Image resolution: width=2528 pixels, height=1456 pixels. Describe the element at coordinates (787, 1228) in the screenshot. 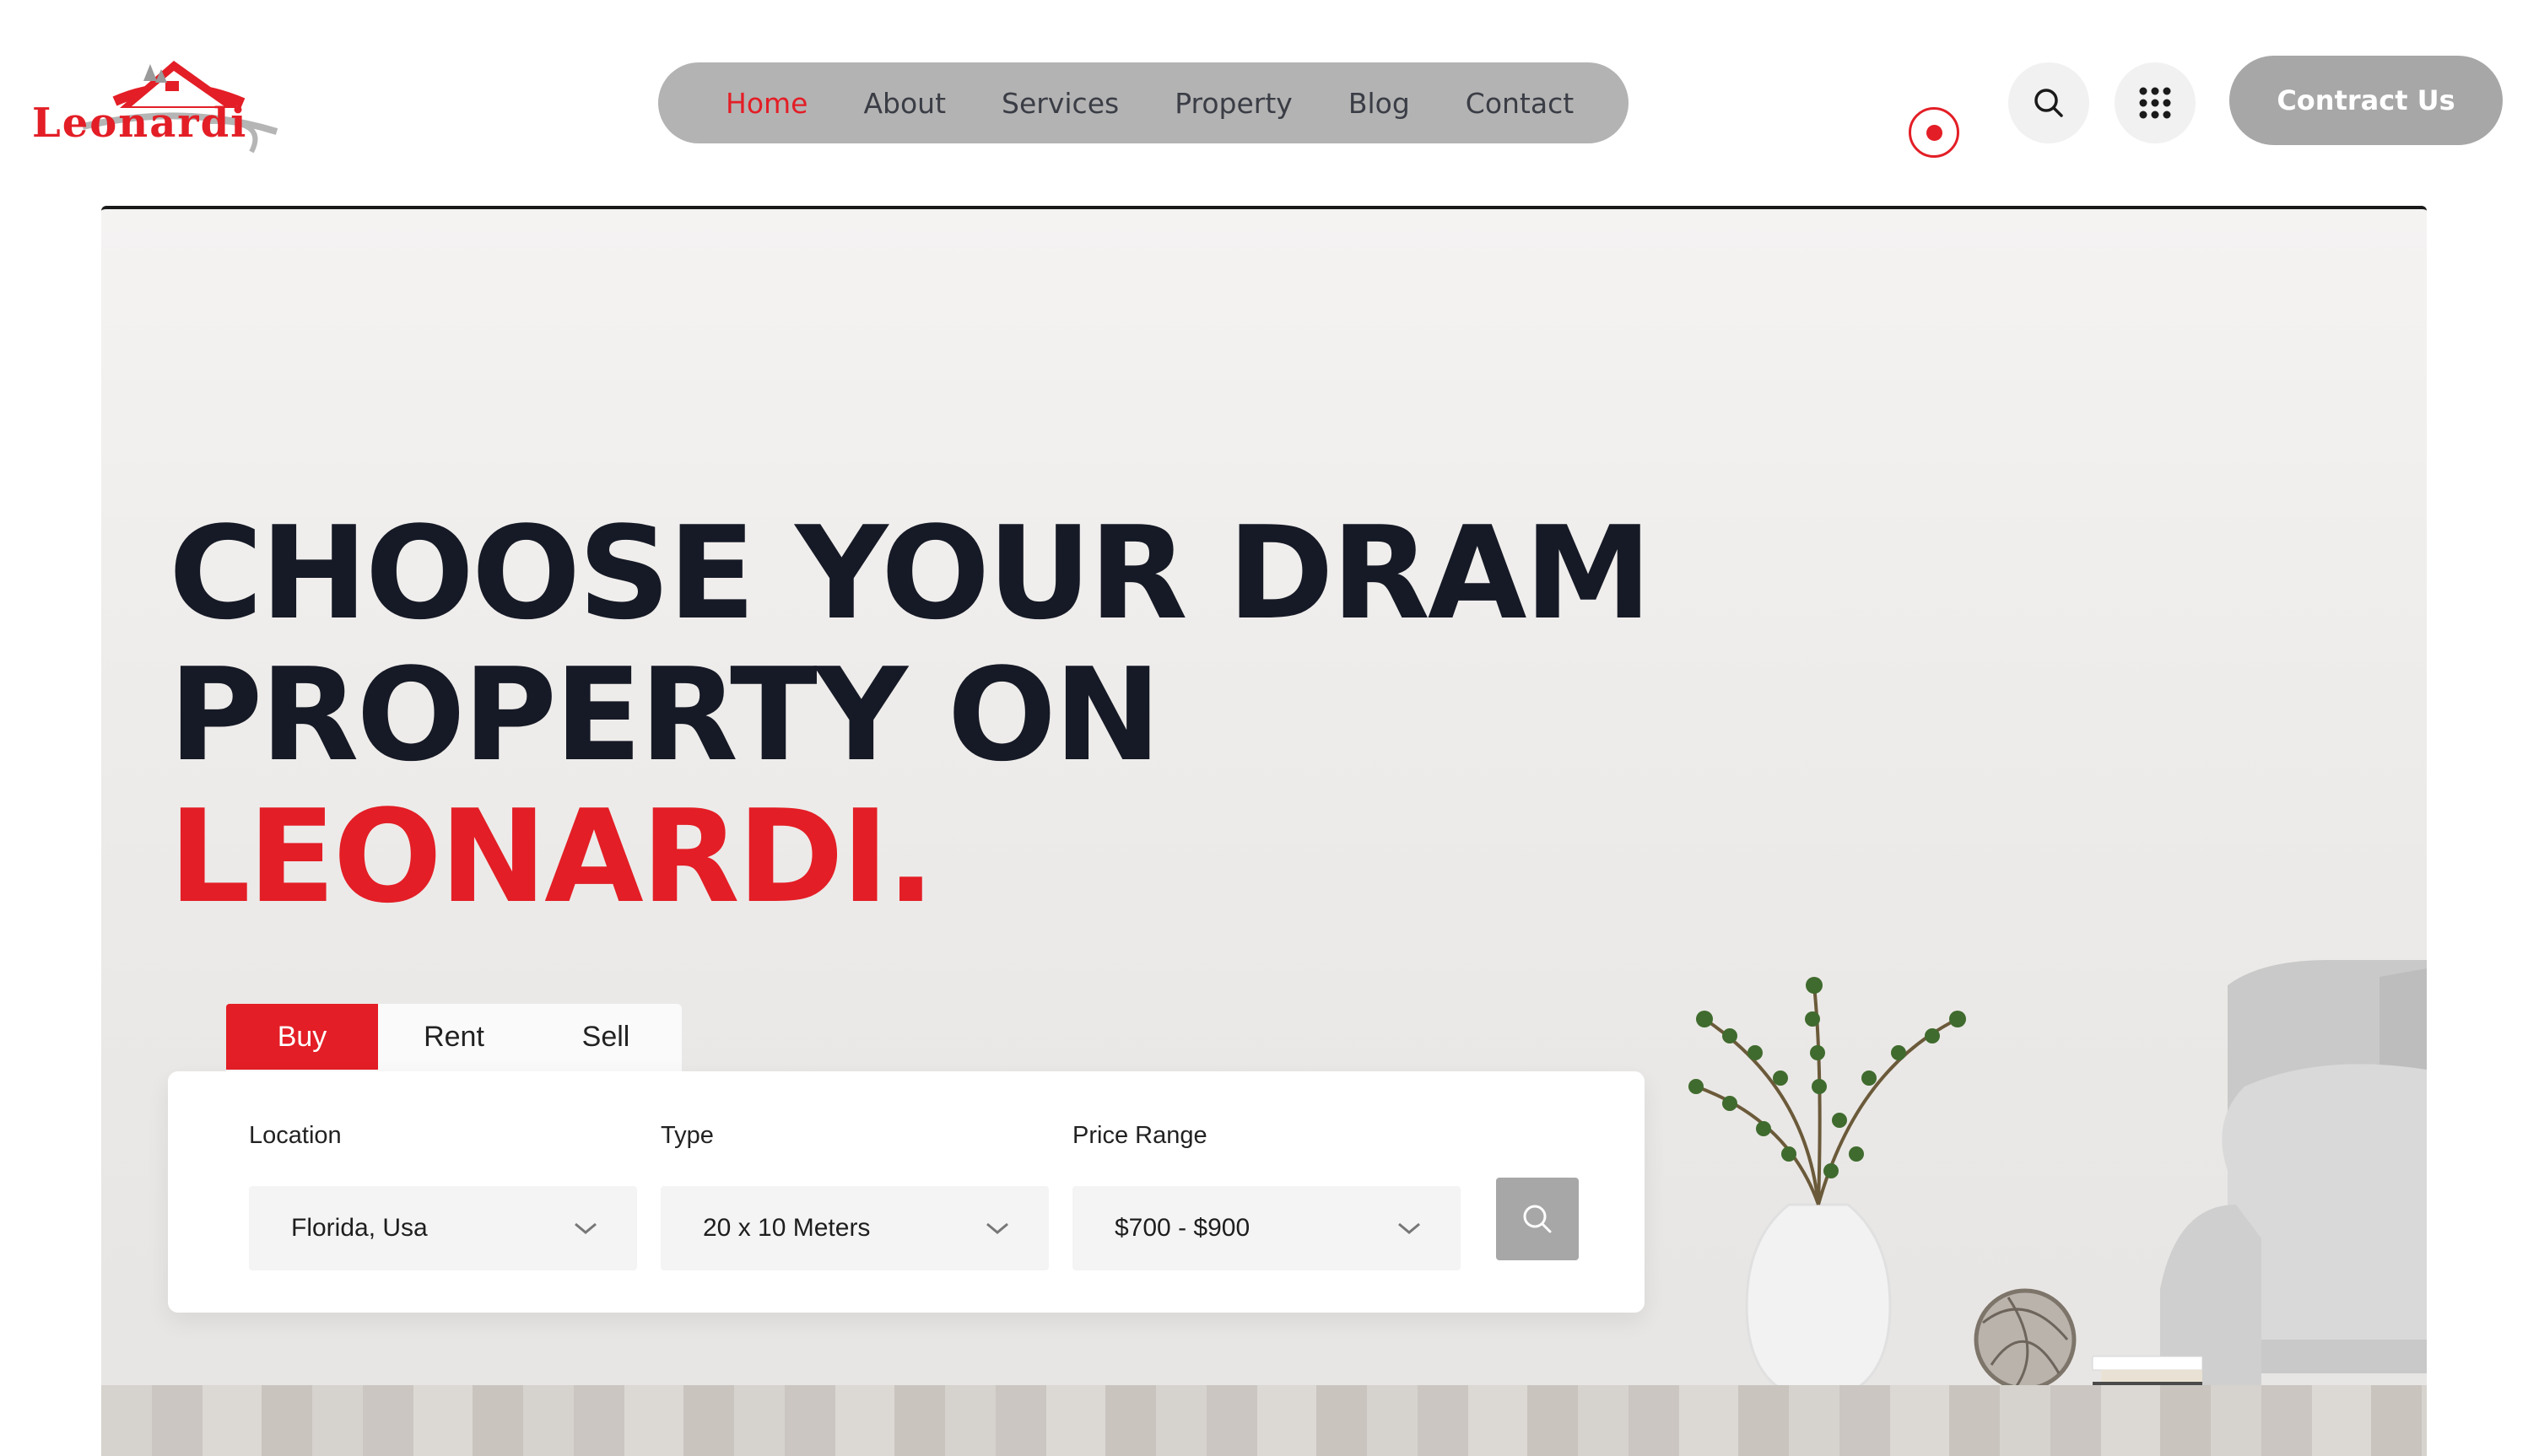

I see `type-value: 20 x 10 Meters` at that location.